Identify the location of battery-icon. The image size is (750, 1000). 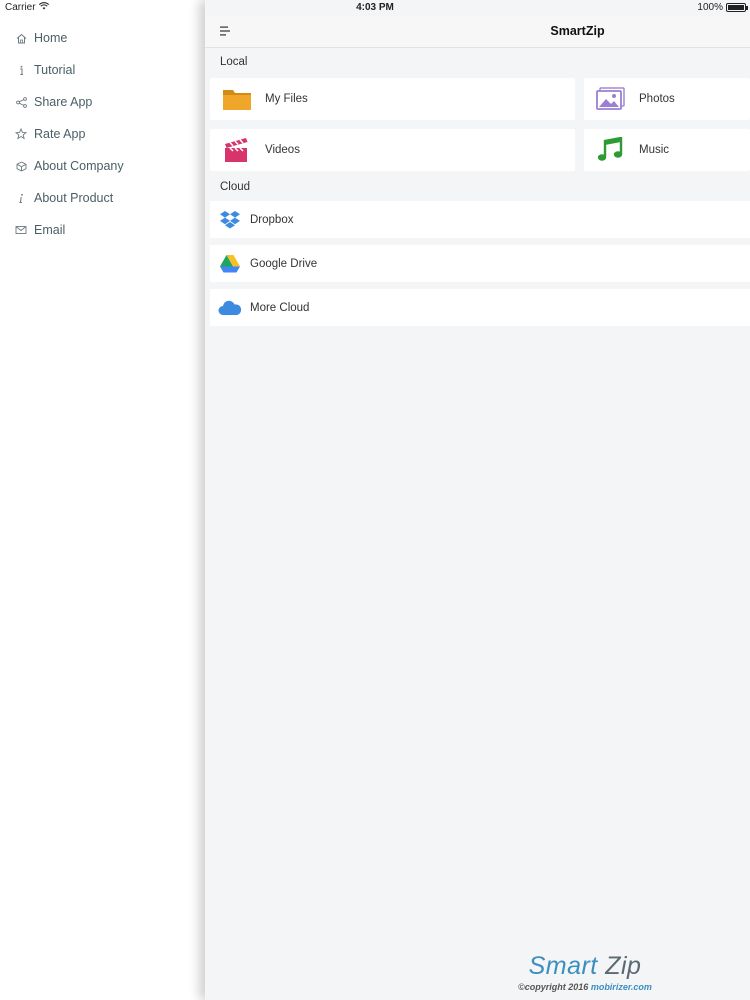
(737, 7).